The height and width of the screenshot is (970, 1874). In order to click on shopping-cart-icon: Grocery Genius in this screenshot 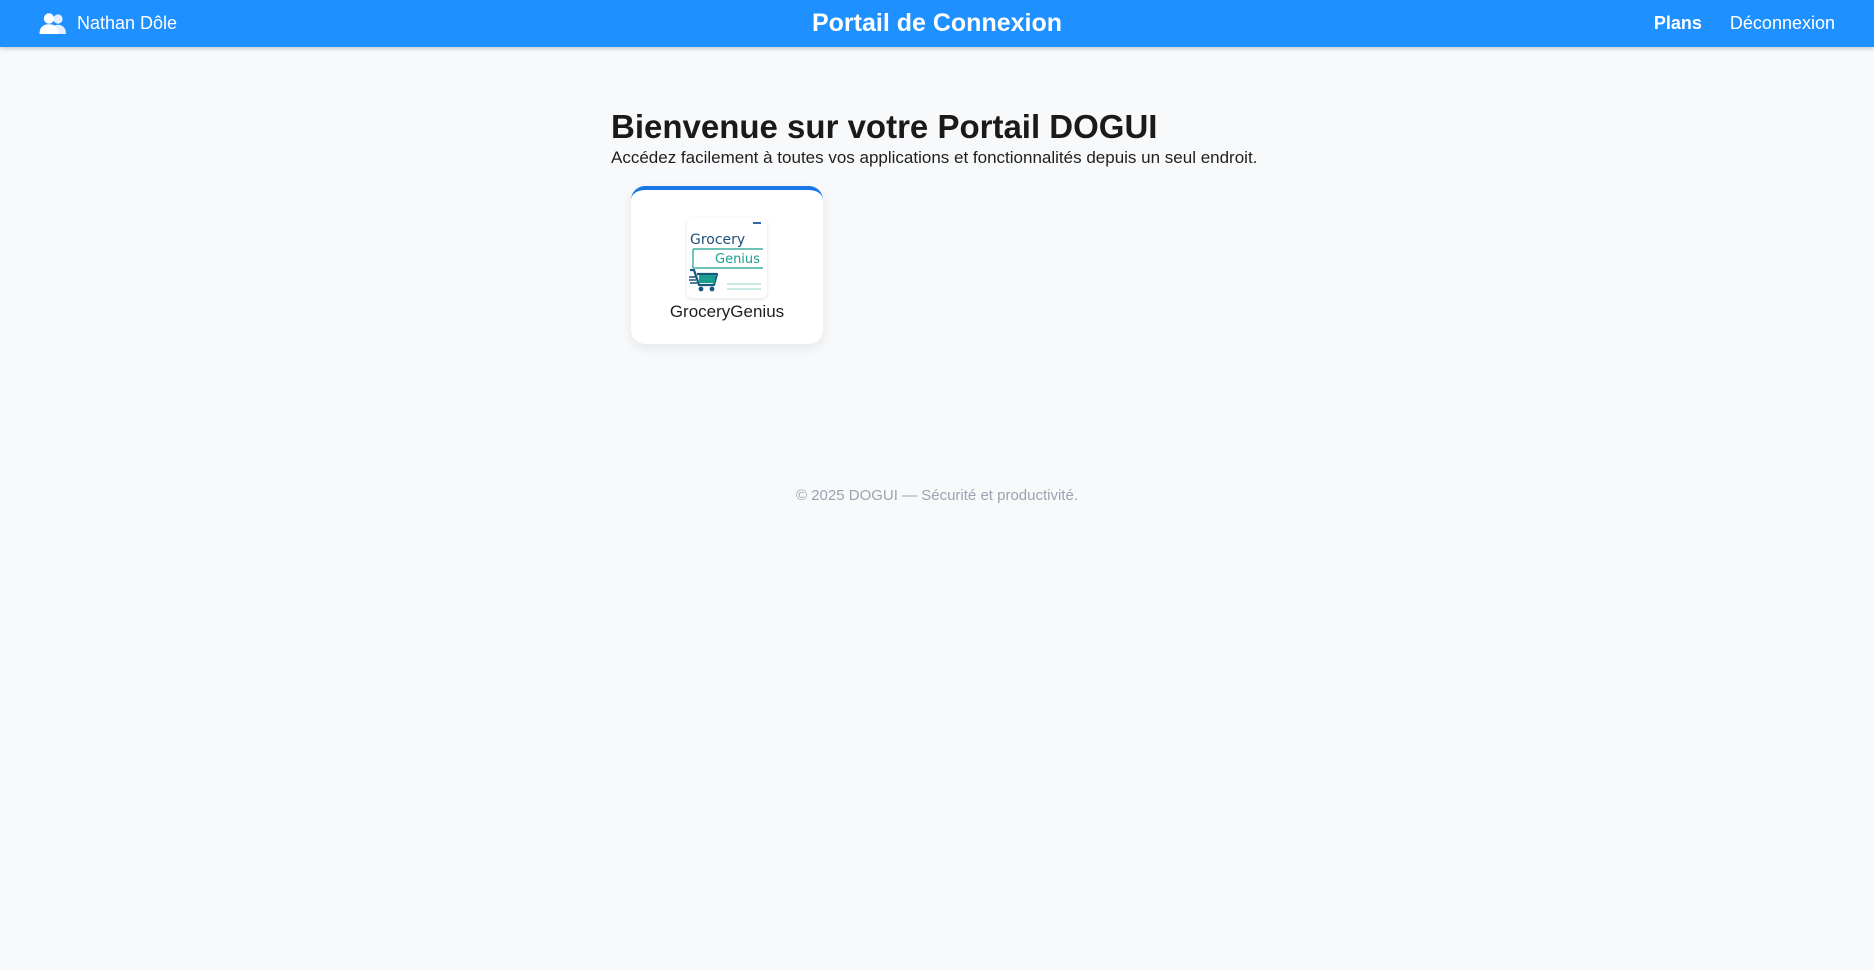, I will do `click(727, 258)`.